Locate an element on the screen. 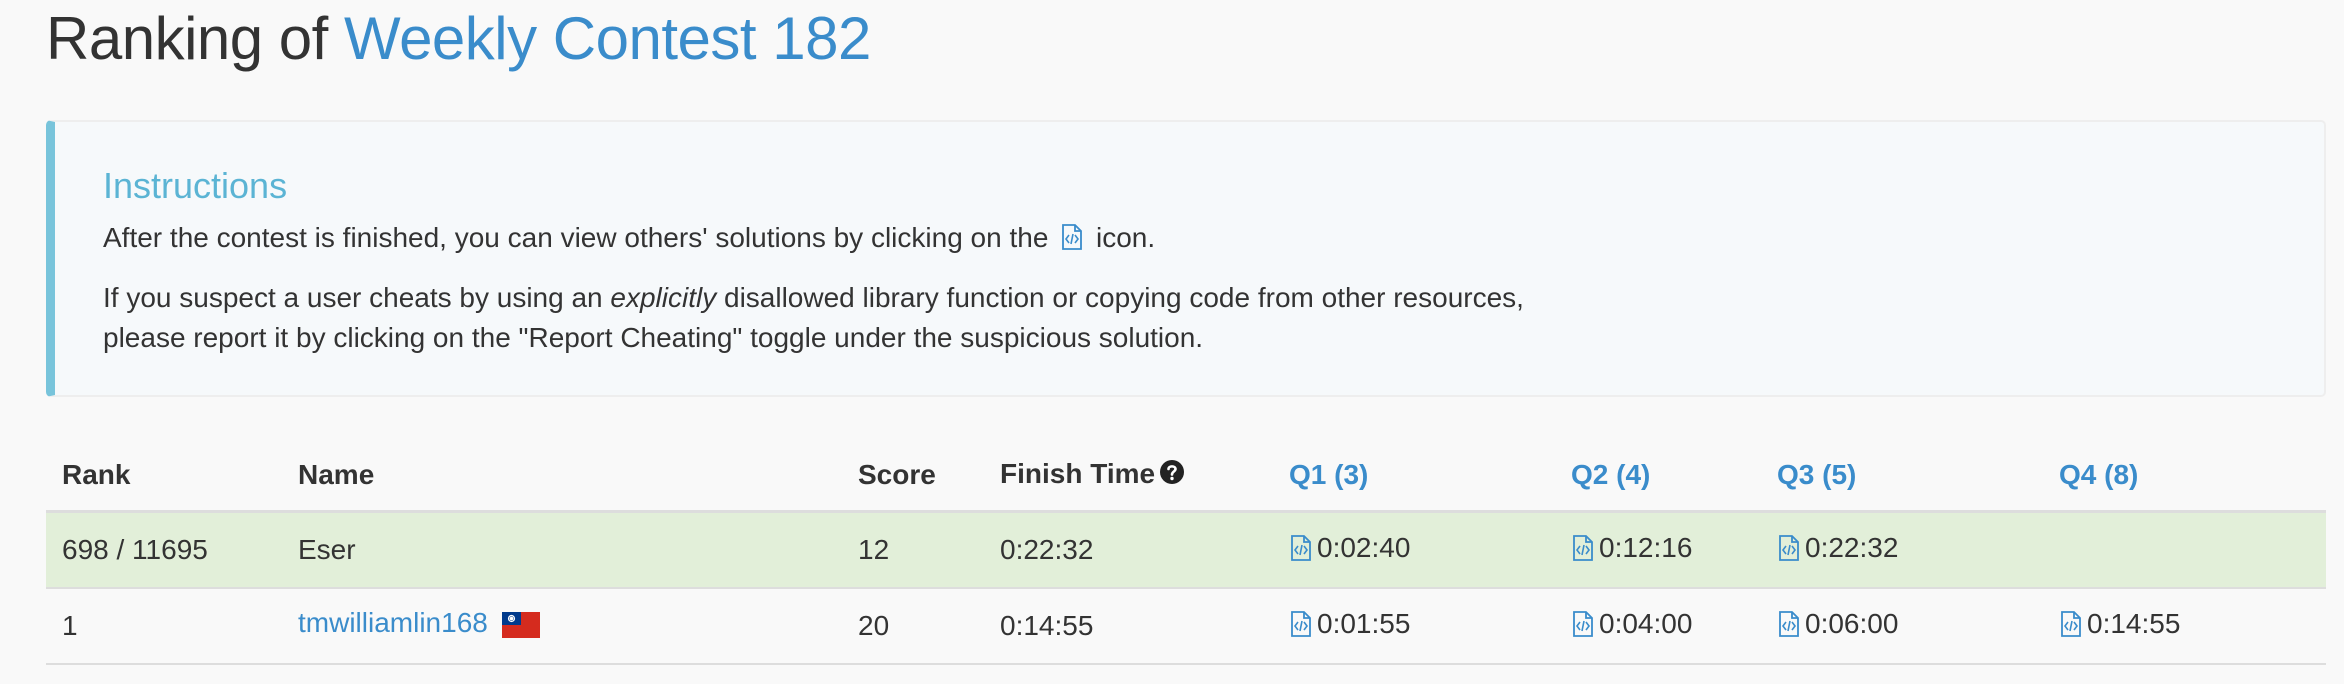  cell-score: 12 is located at coordinates (913, 550).